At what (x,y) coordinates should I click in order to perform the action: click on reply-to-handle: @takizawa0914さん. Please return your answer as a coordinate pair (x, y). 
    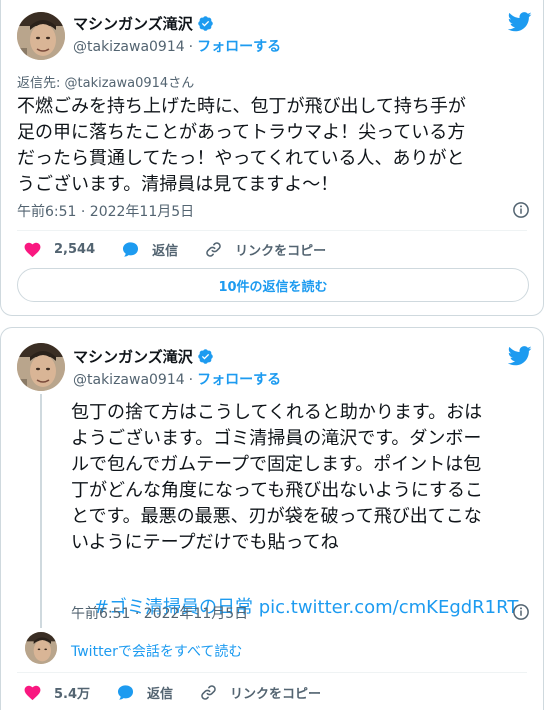
    Looking at the image, I should click on (130, 83).